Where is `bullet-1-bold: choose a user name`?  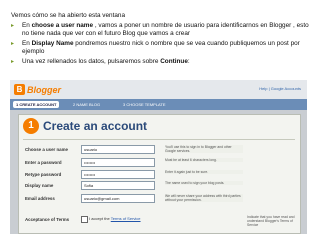 bullet-1-bold: choose a user name is located at coordinates (62, 25).